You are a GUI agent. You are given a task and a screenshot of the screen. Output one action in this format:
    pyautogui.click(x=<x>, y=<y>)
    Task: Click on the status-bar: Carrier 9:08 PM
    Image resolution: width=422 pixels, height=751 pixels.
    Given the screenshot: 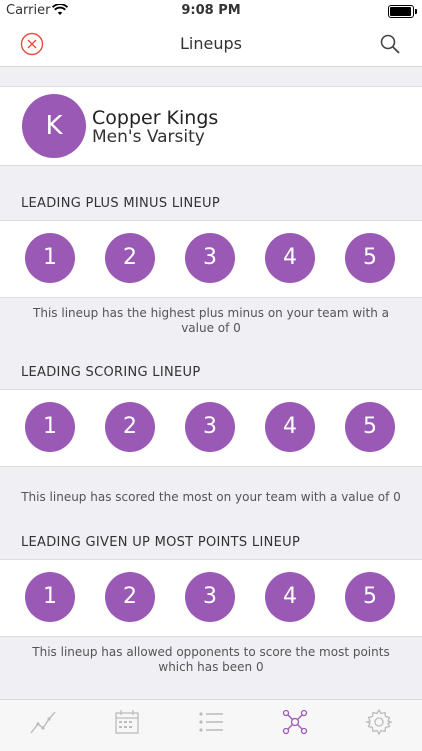 What is the action you would take?
    pyautogui.click(x=211, y=11)
    